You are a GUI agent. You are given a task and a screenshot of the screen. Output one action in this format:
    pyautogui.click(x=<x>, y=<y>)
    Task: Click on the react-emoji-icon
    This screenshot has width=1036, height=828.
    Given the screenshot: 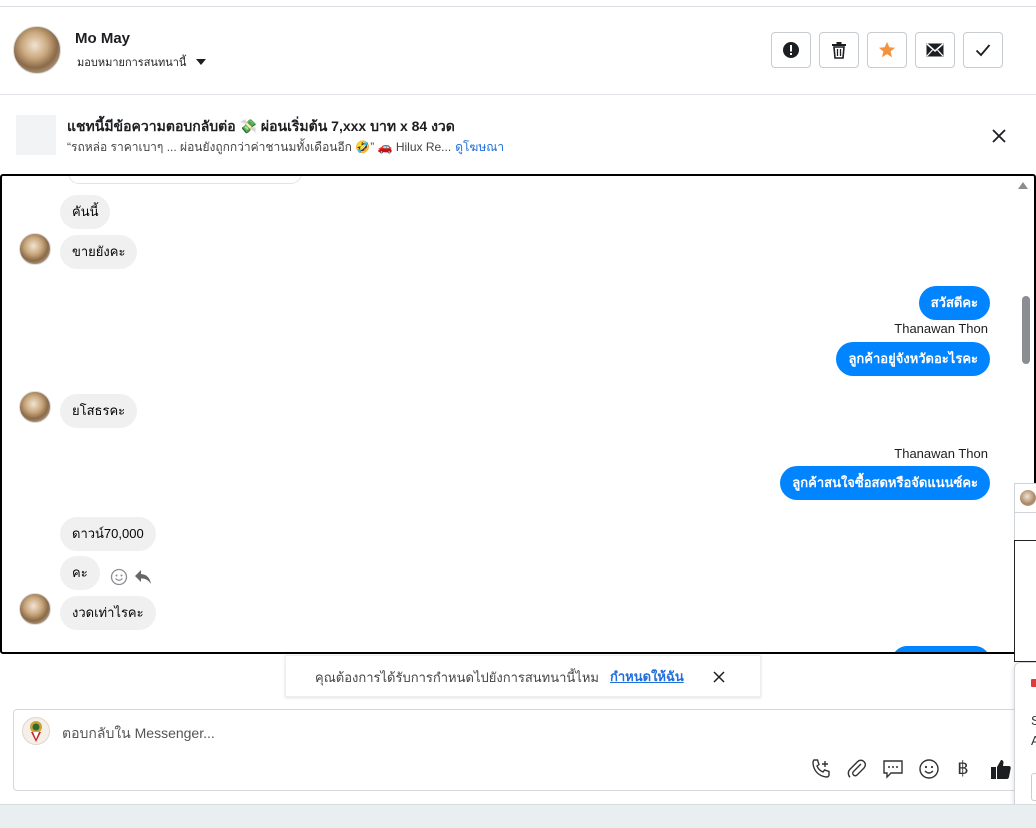 What is the action you would take?
    pyautogui.click(x=119, y=577)
    